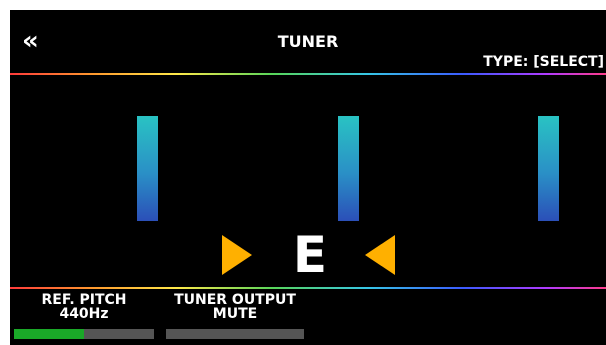  I want to click on ref-pitch-param: REF. PITCH 440Hz, so click(84, 307).